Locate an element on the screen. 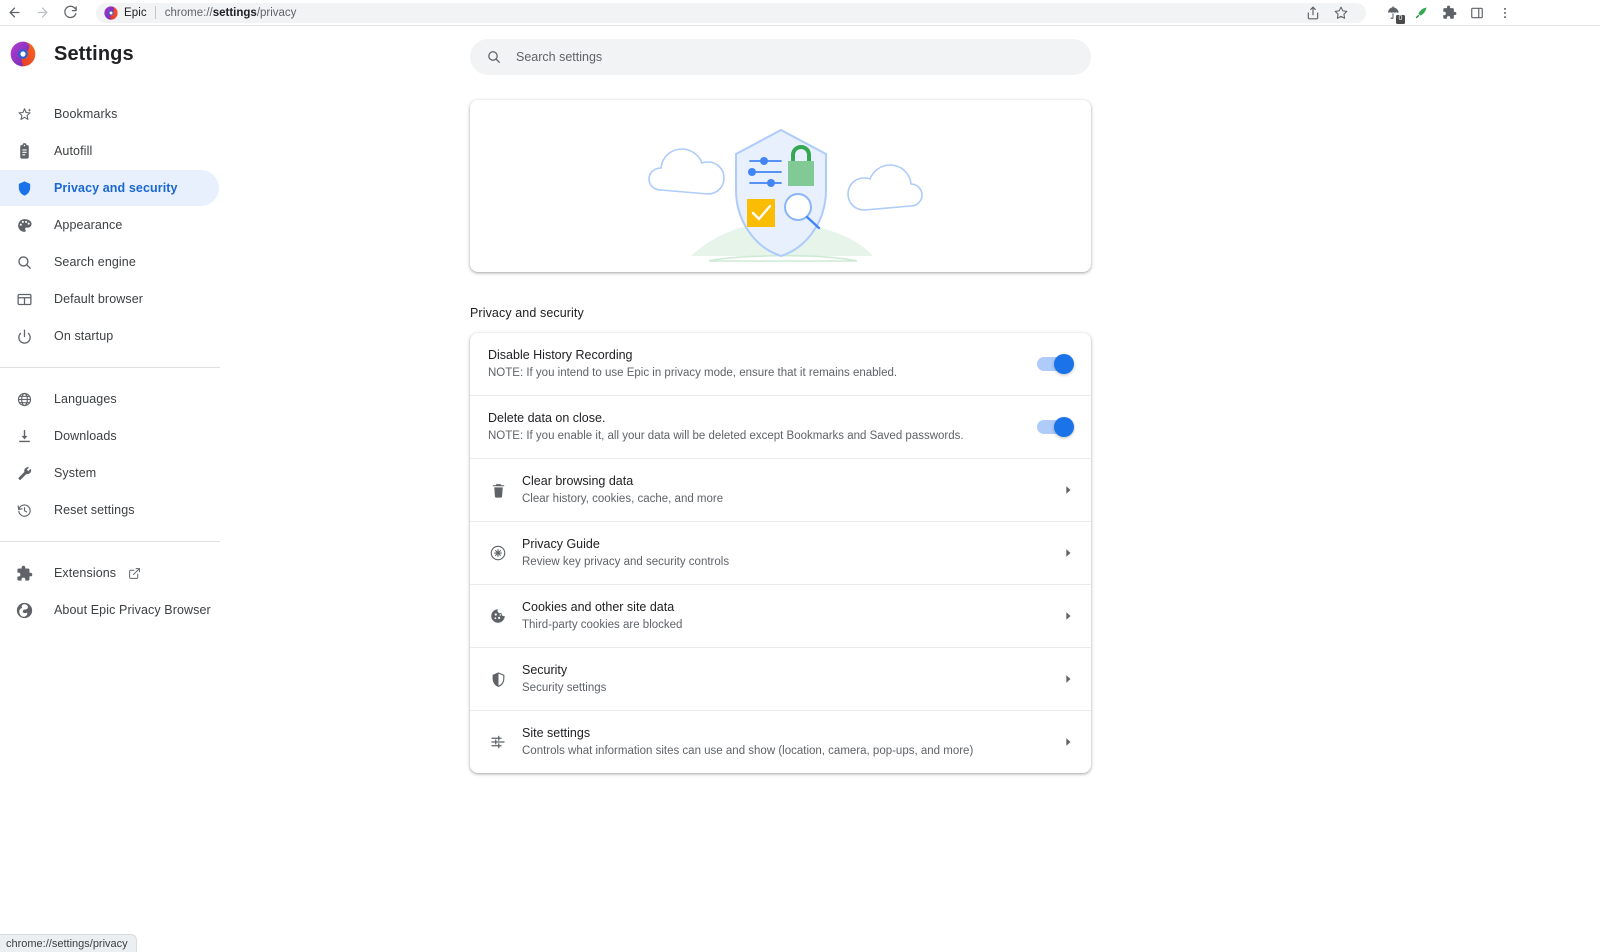 This screenshot has width=1600, height=952. sidebar-item-label: Languages is located at coordinates (85, 399).